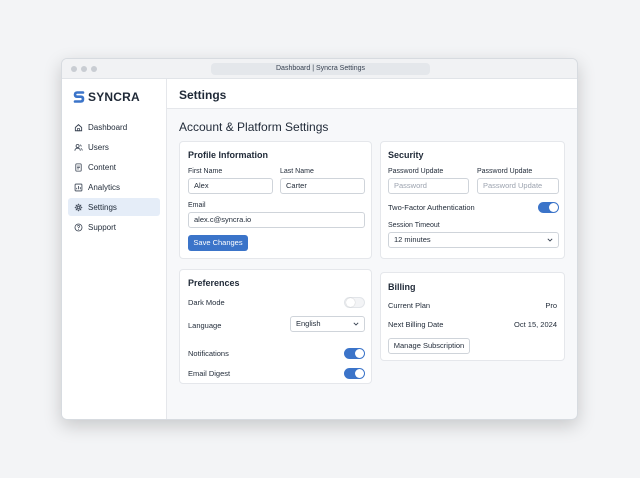  I want to click on billing-card-title: Billing, so click(402, 287).